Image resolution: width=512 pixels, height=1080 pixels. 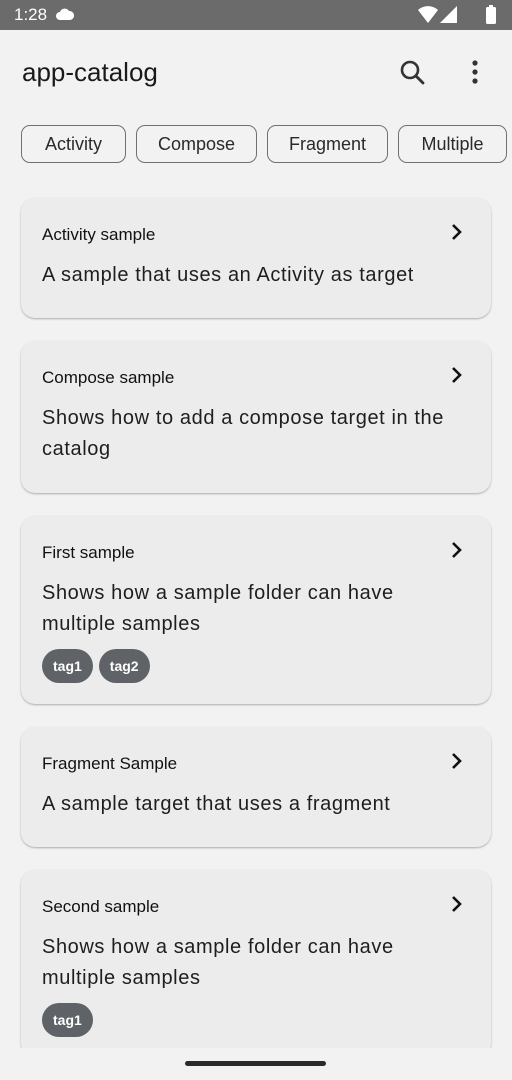 What do you see at coordinates (99, 234) in the screenshot?
I see `card-title: Activity sample` at bounding box center [99, 234].